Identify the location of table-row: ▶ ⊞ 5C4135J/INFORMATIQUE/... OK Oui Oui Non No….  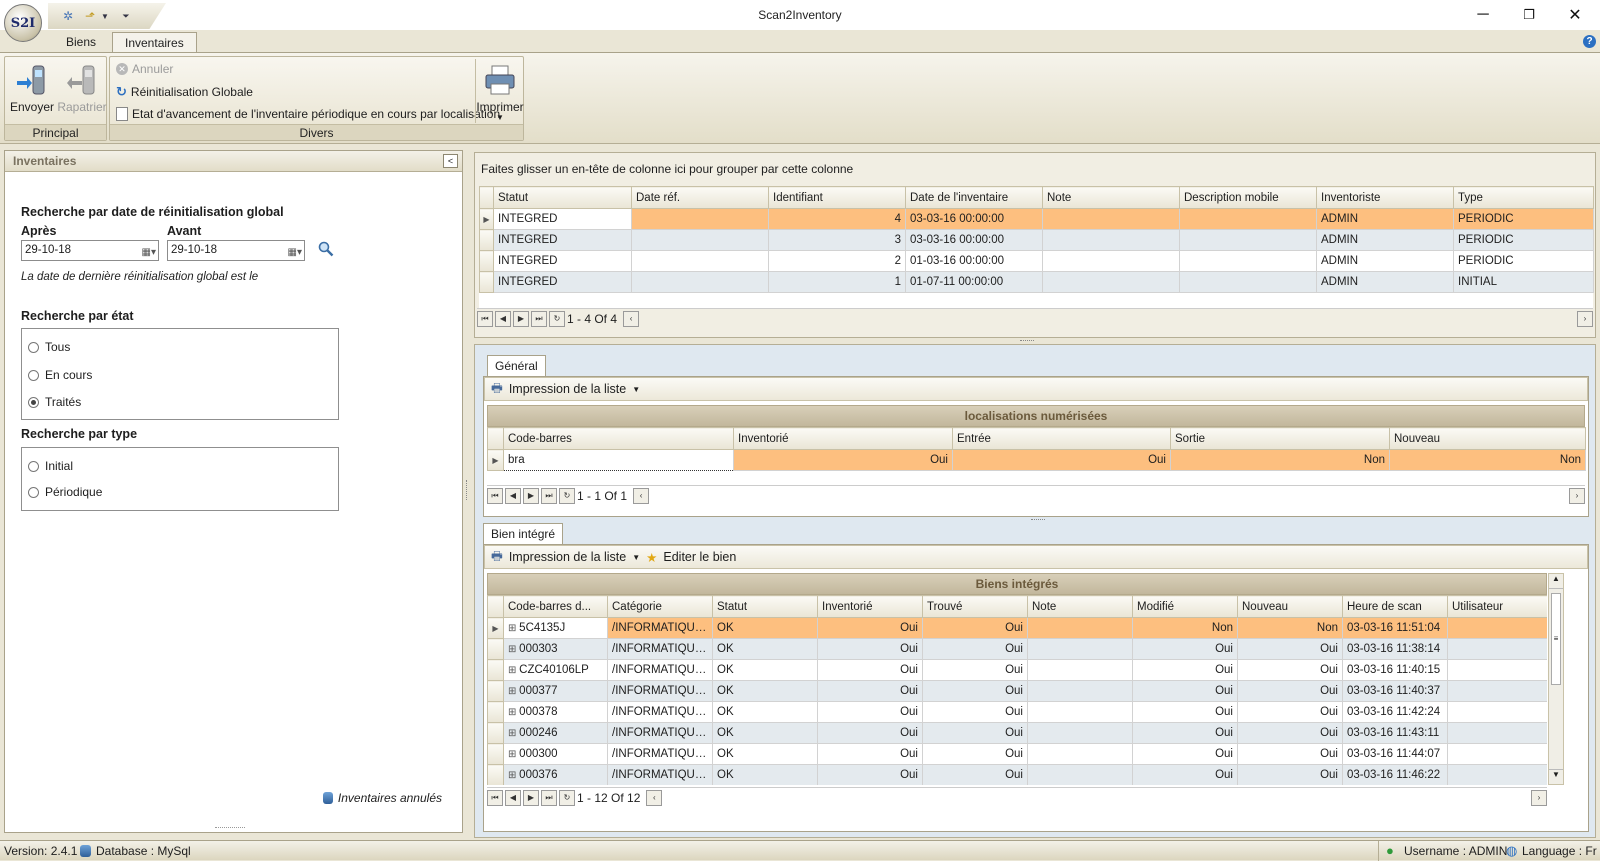
(1017, 628).